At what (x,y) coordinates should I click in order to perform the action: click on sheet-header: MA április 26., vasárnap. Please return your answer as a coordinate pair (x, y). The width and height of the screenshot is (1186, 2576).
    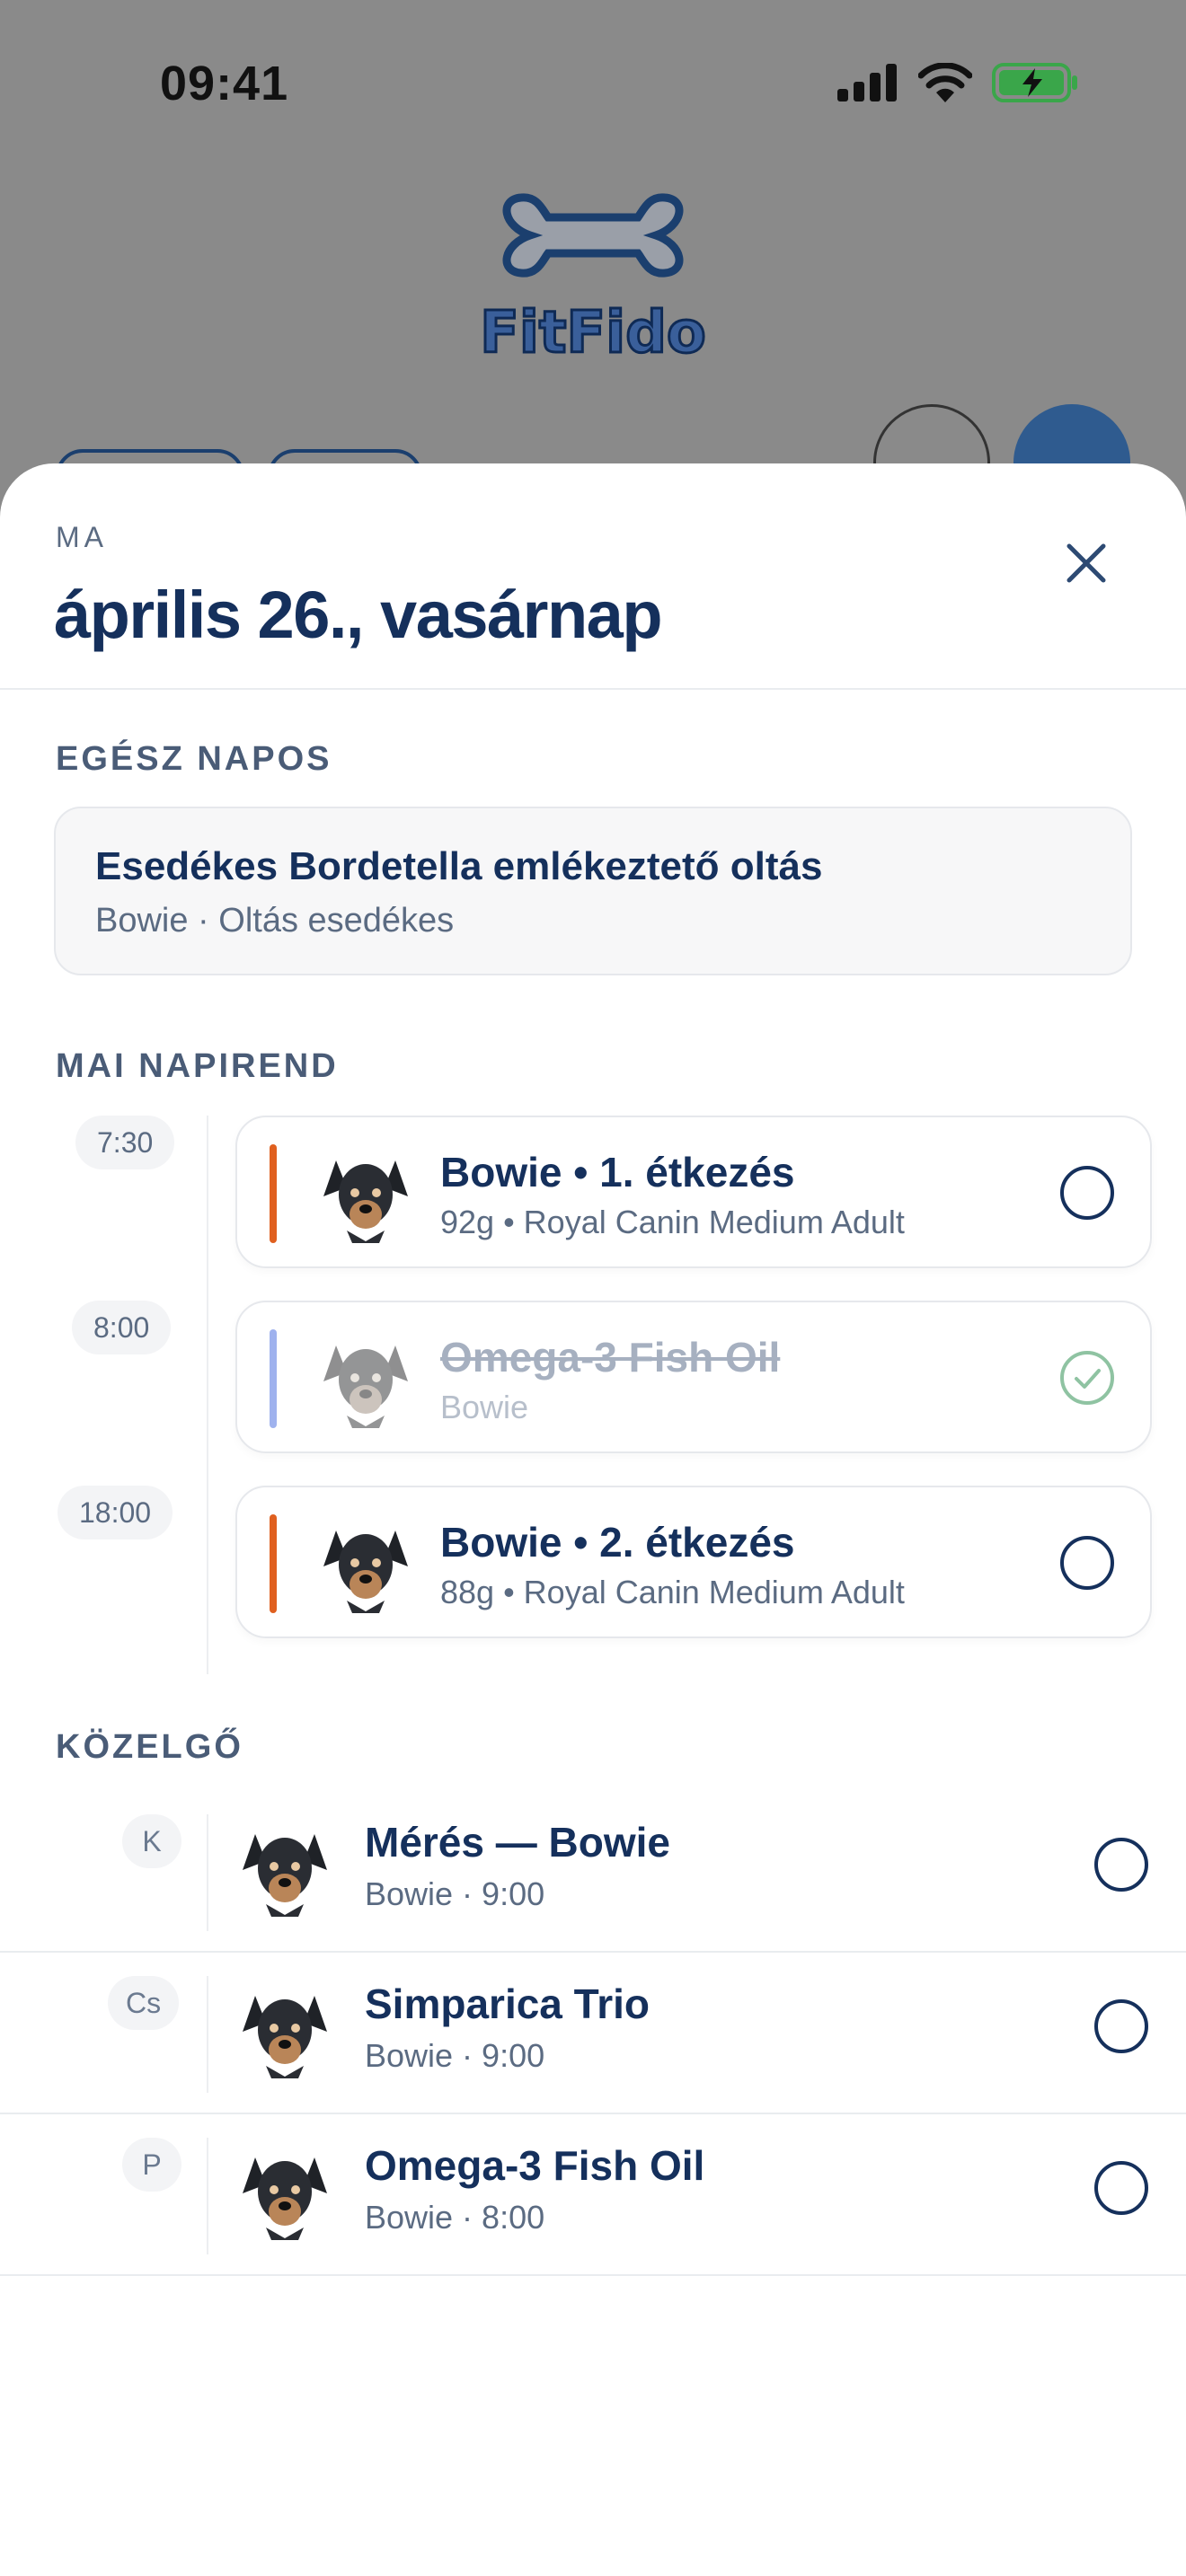
    Looking at the image, I should click on (593, 576).